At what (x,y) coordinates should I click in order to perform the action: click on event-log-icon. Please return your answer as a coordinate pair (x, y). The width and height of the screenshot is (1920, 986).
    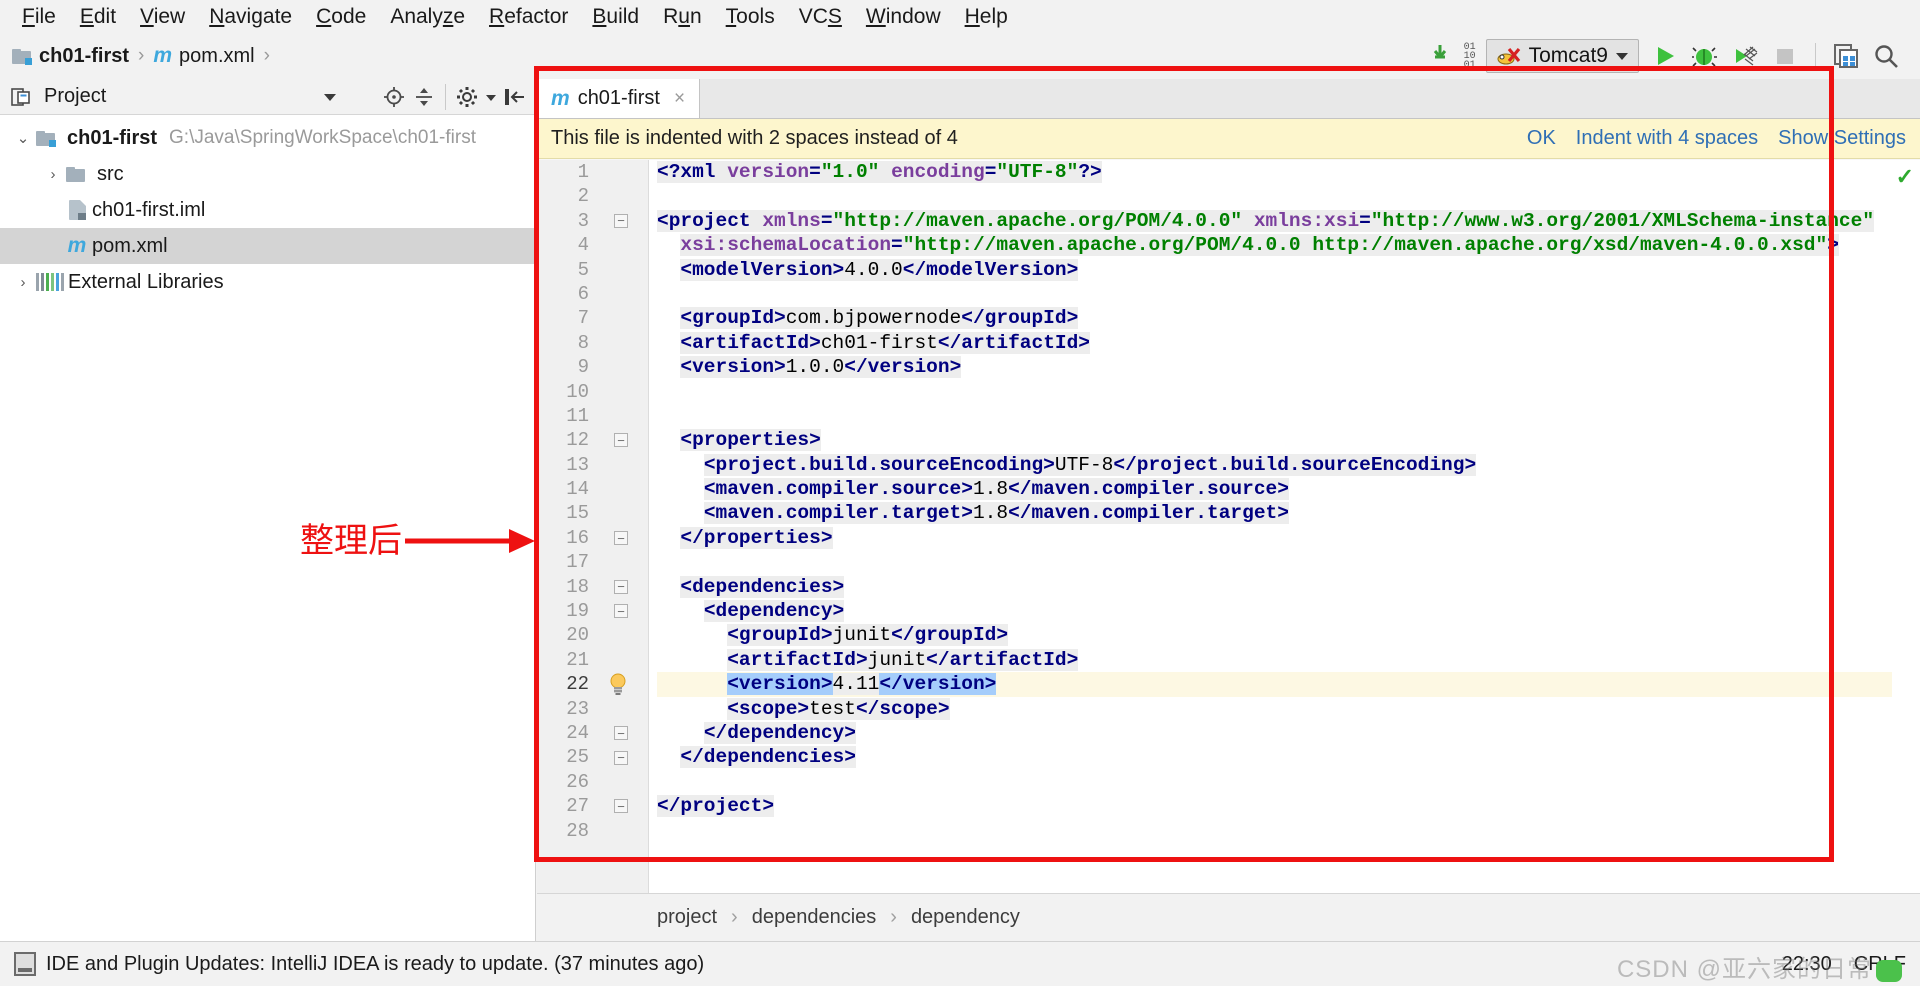
    Looking at the image, I should click on (25, 964).